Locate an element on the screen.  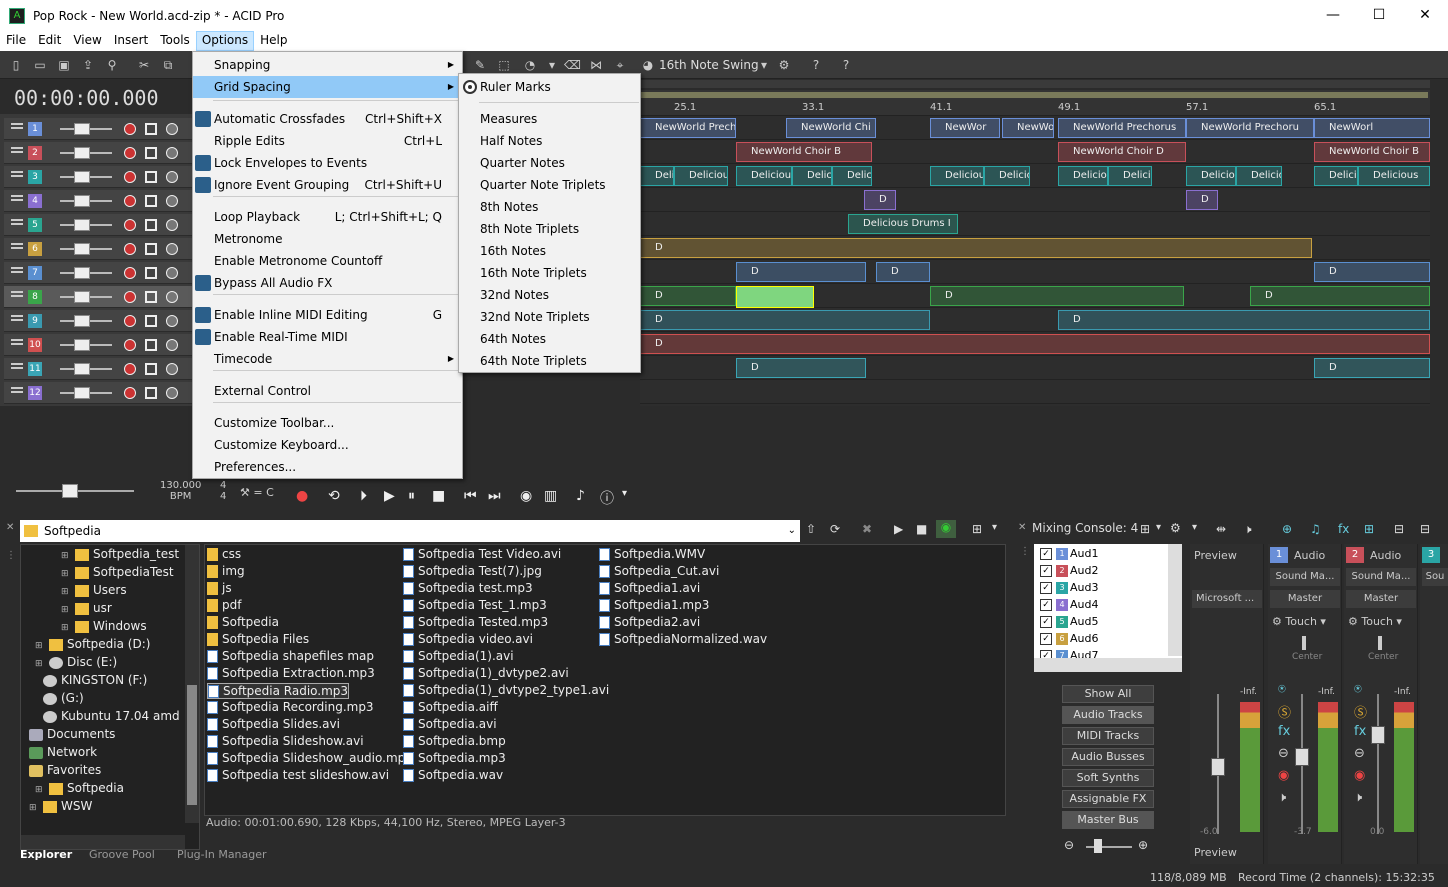
menu-item-enable-inline-midi-editing: Enable Inline MIDI Editing G is located at coordinates (327, 315).